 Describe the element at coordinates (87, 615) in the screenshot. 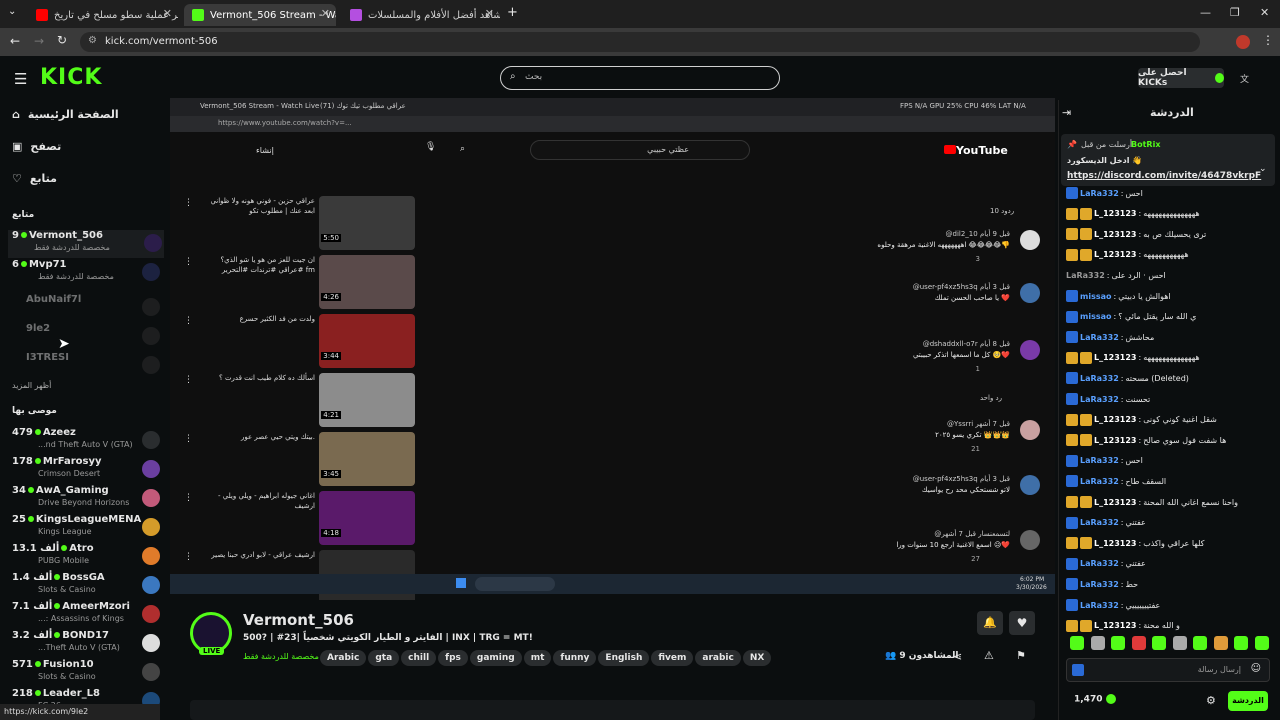

I see `sidebar-channel-recommended: 7.1 ألف AmeerMzori ...: Assassins of Kings` at that location.